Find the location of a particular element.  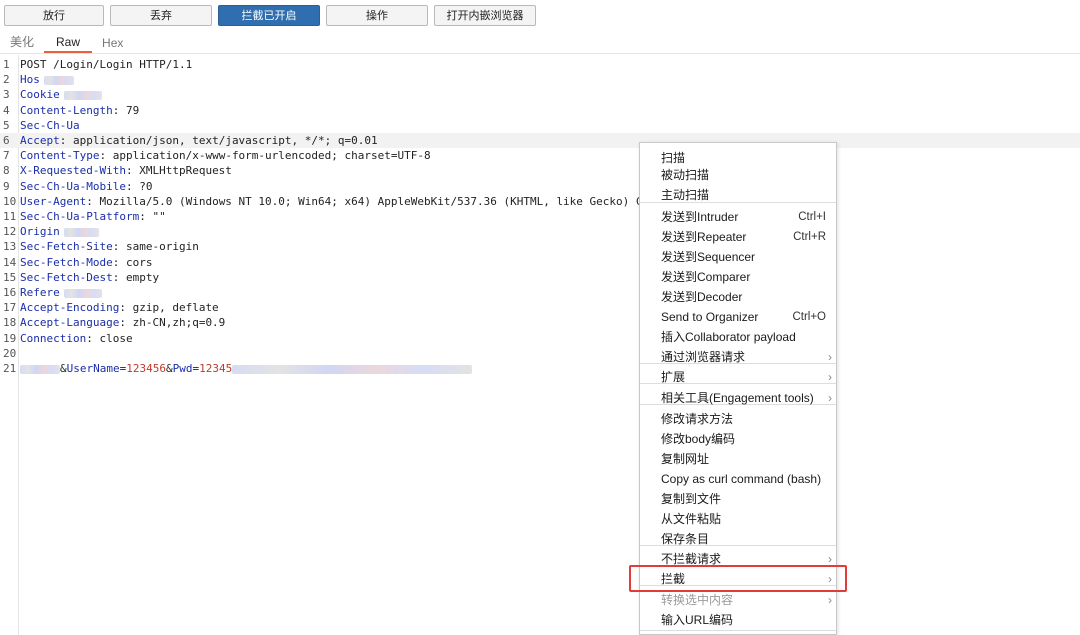

code-text: Cookie is located at coordinates (61, 94).